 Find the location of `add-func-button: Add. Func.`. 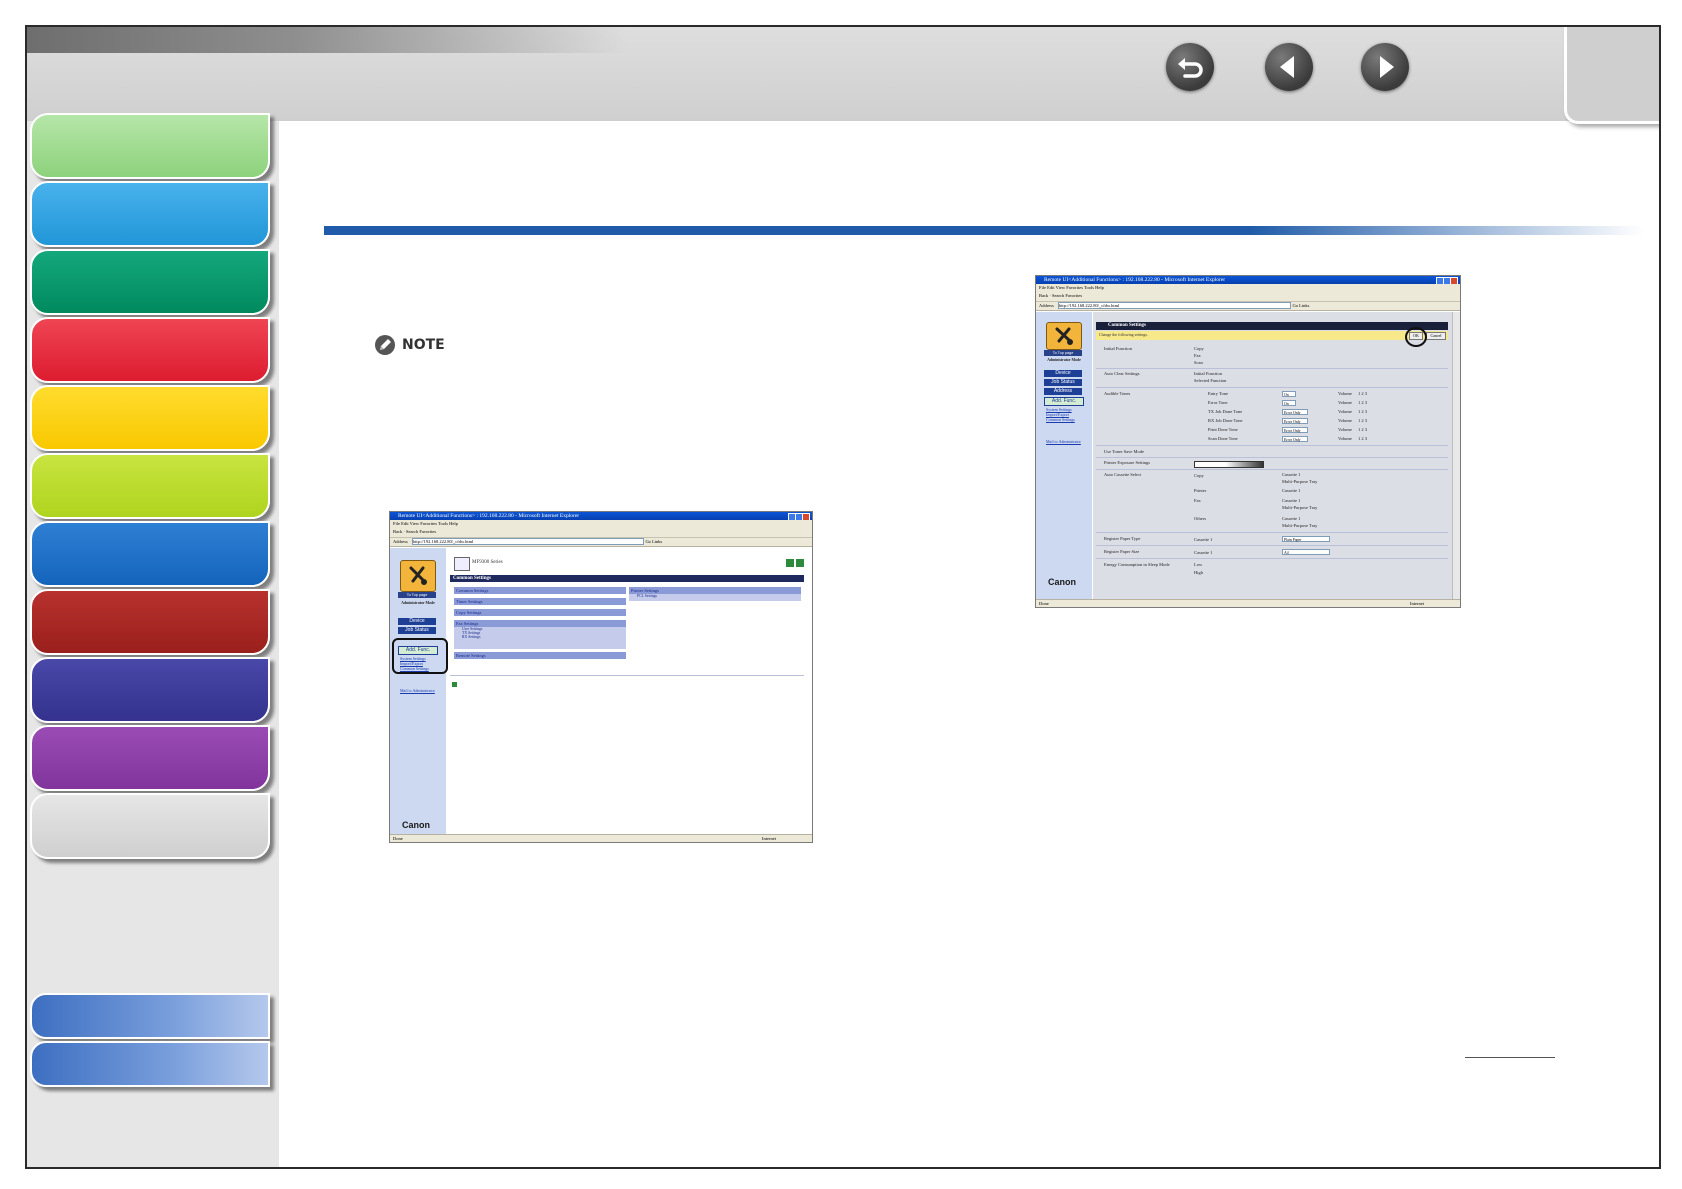

add-func-button: Add. Func. is located at coordinates (1064, 401).